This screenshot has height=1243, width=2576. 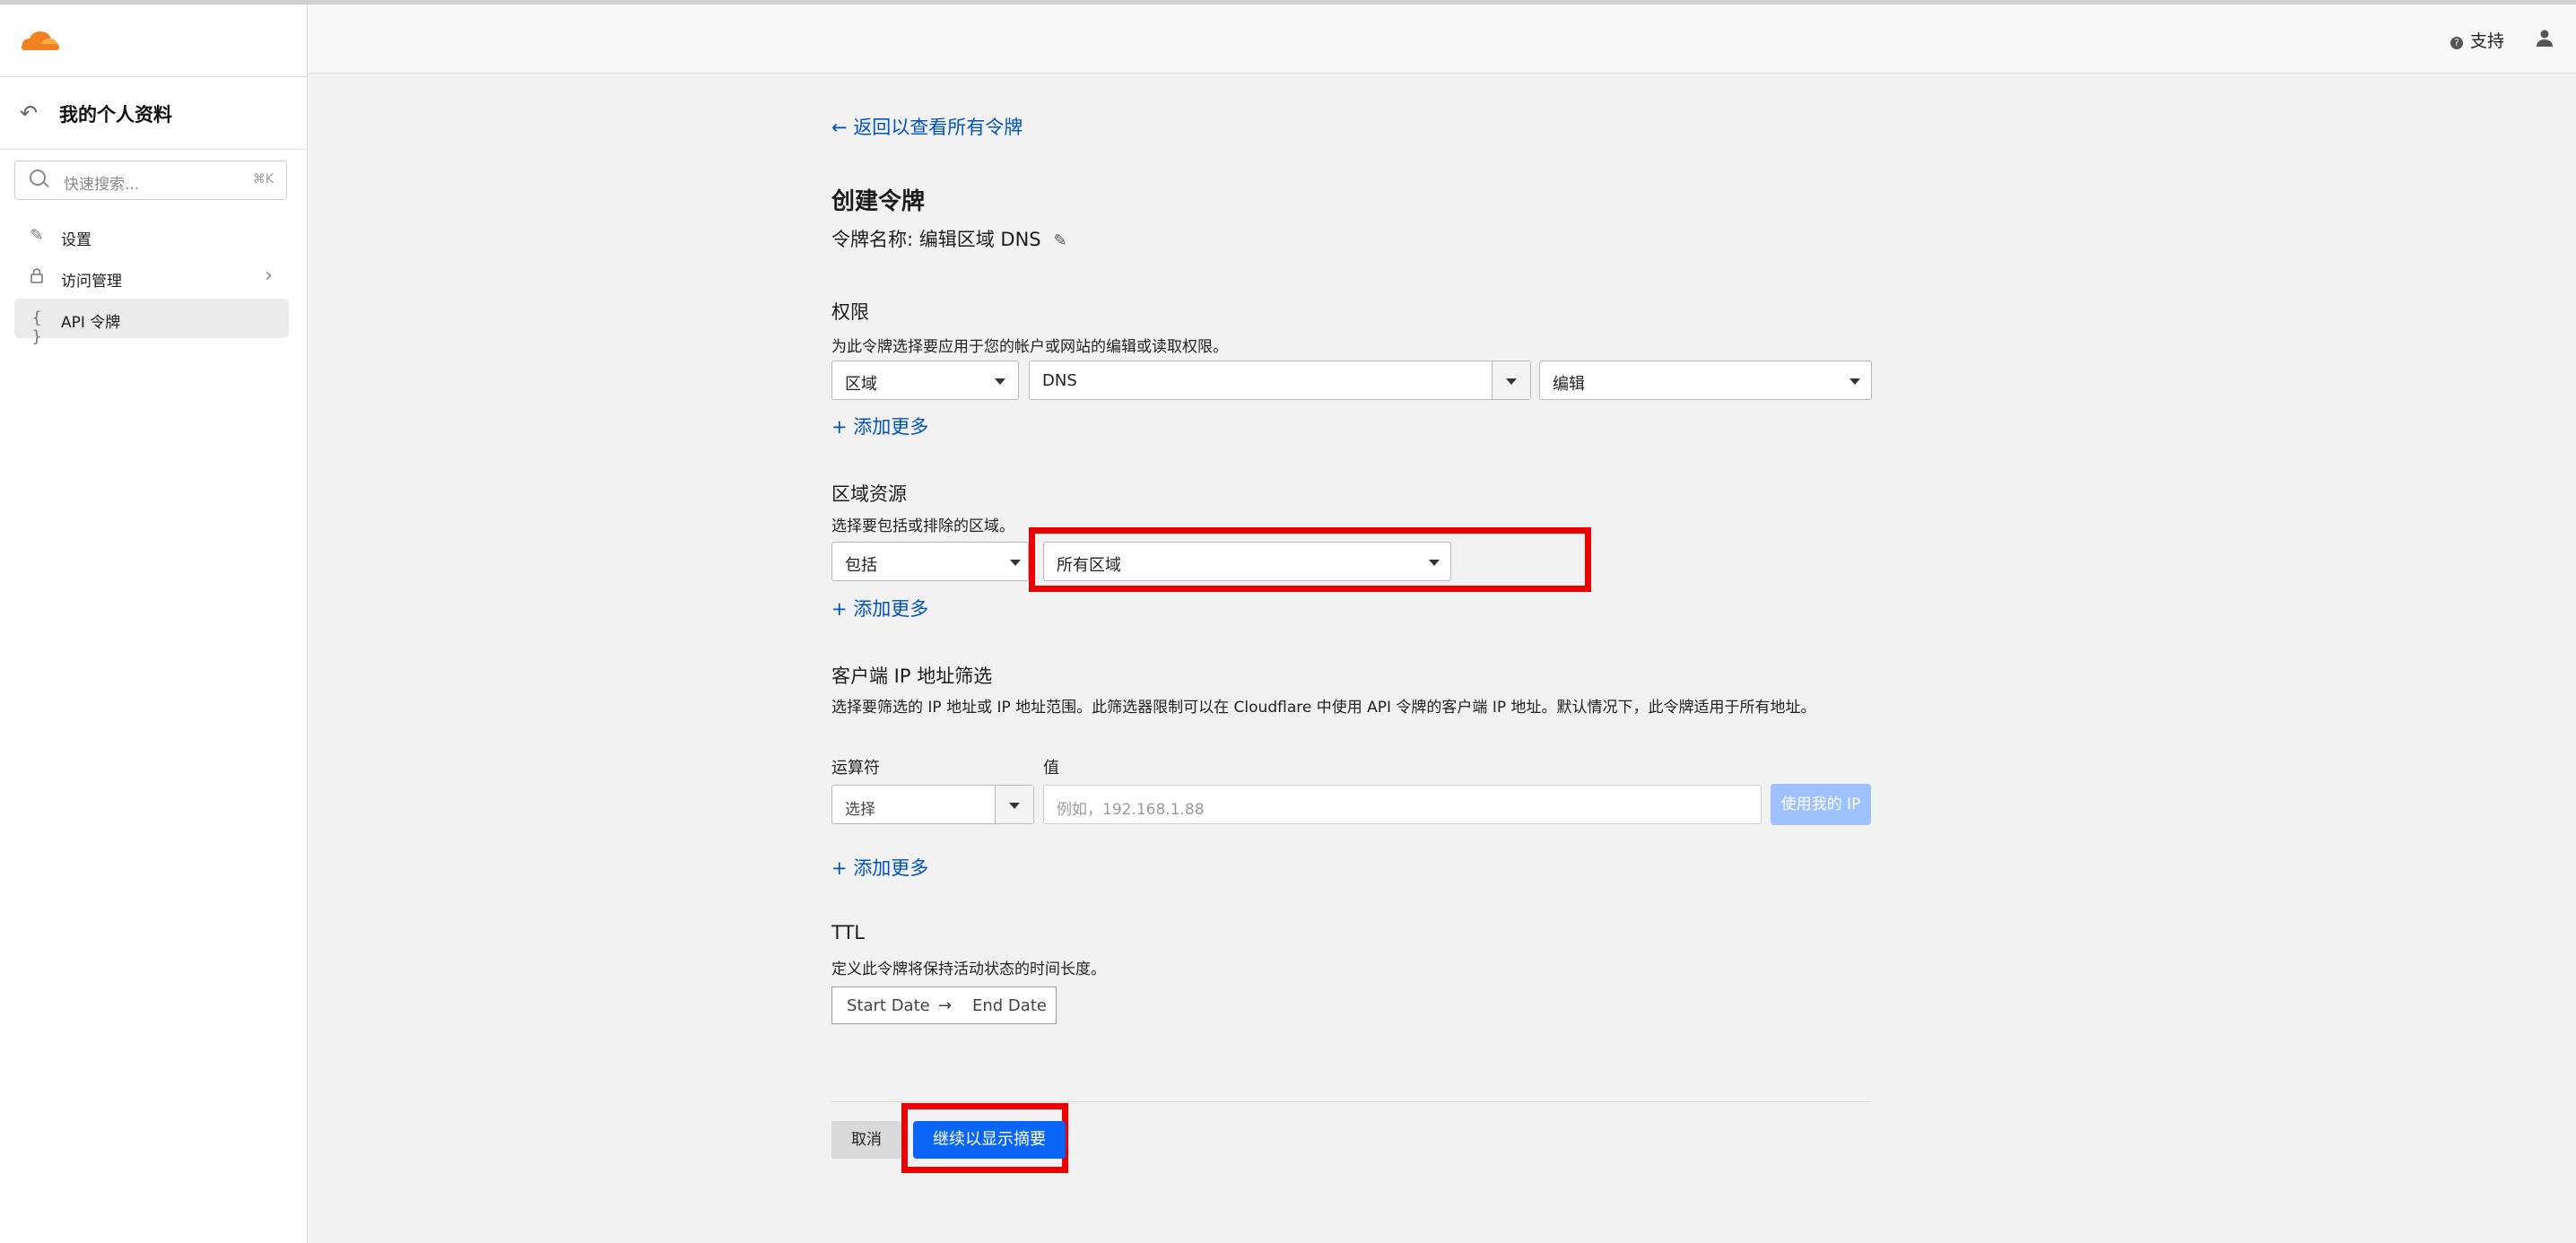 What do you see at coordinates (866, 1140) in the screenshot?
I see `cancel-button: 取消` at bounding box center [866, 1140].